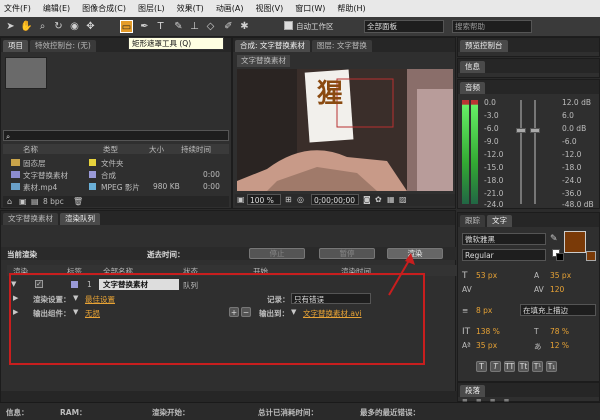 The width and height of the screenshot is (600, 420). Describe the element at coordinates (488, 331) in the screenshot. I see `vertical-scale-value: 138 %` at that location.